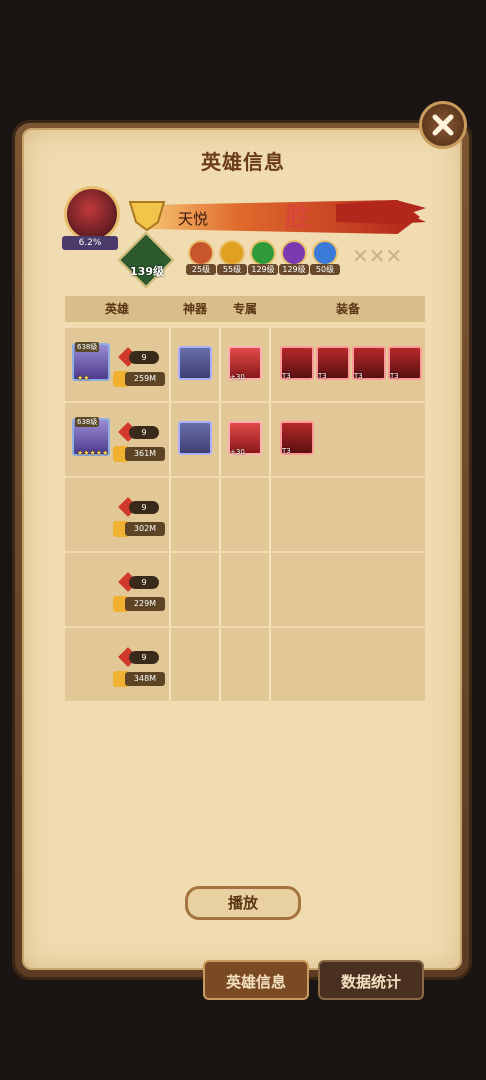 This screenshot has width=486, height=1080. I want to click on faction-4-icon, so click(294, 253).